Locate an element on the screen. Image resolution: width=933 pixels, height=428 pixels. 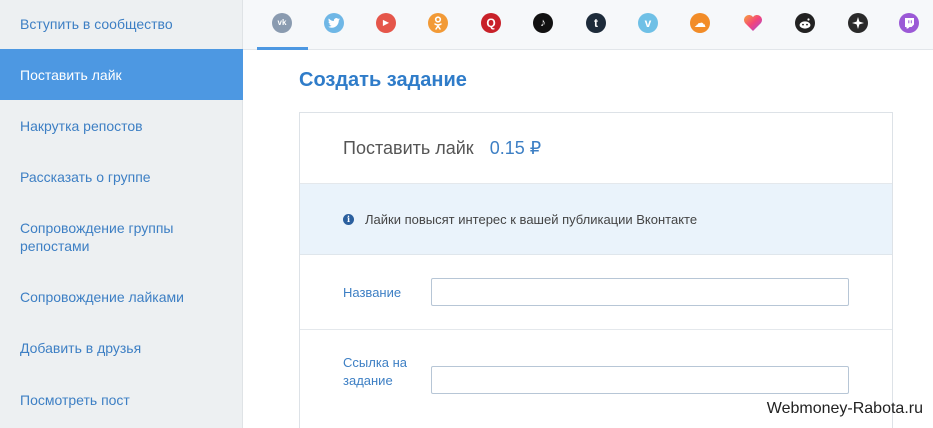
reddit-icon is located at coordinates (805, 23).